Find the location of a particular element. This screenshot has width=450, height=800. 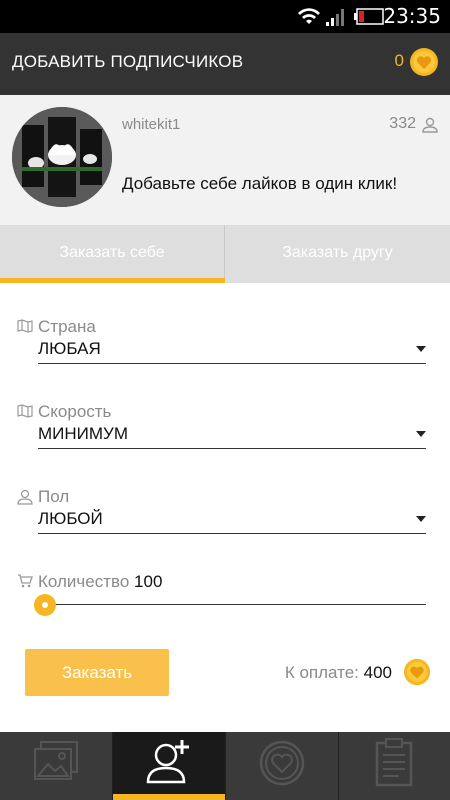

nav-add-followers is located at coordinates (169, 766).